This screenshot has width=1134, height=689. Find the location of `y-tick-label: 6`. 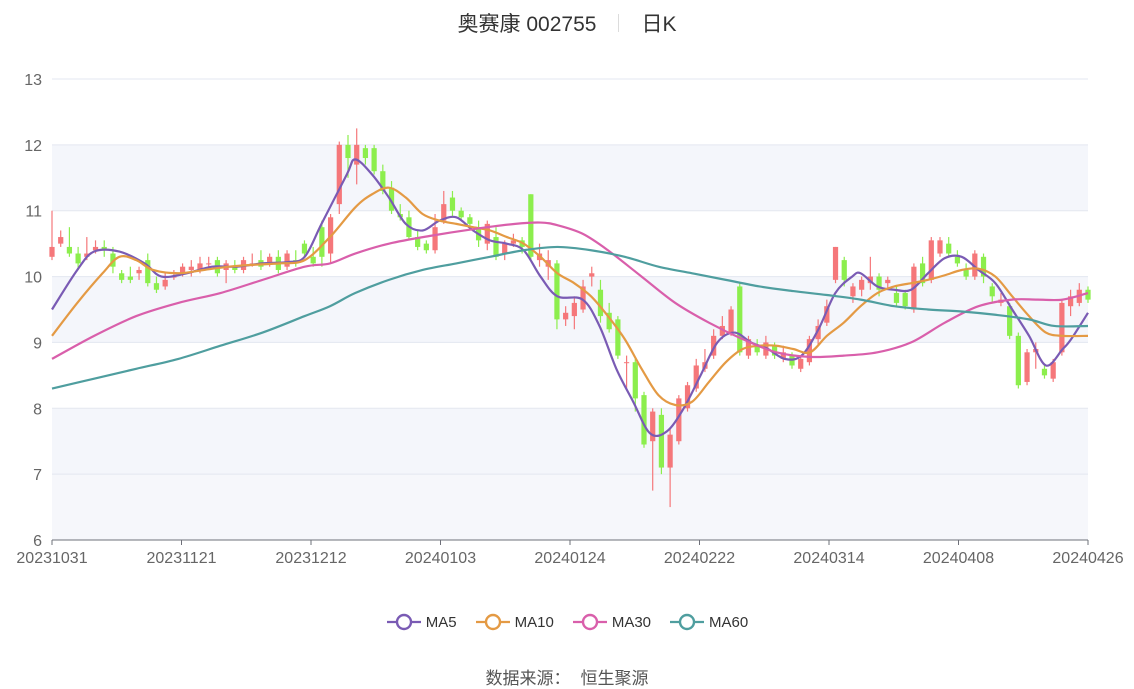

y-tick-label: 6 is located at coordinates (37, 541).